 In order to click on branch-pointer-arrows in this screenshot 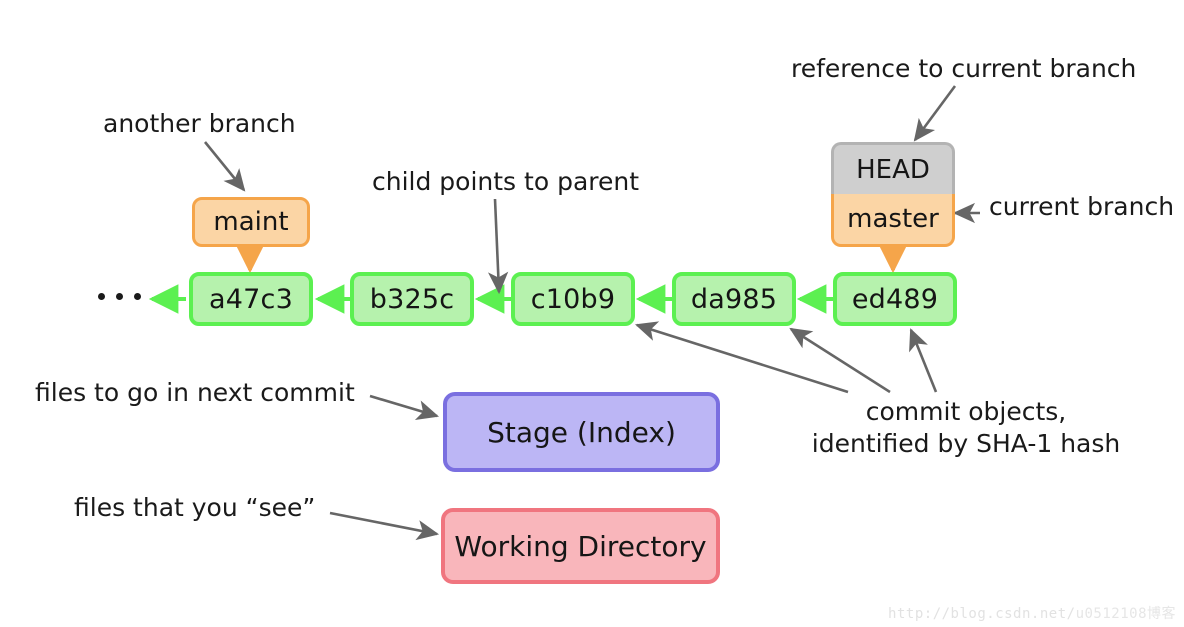, I will do `click(571, 258)`.